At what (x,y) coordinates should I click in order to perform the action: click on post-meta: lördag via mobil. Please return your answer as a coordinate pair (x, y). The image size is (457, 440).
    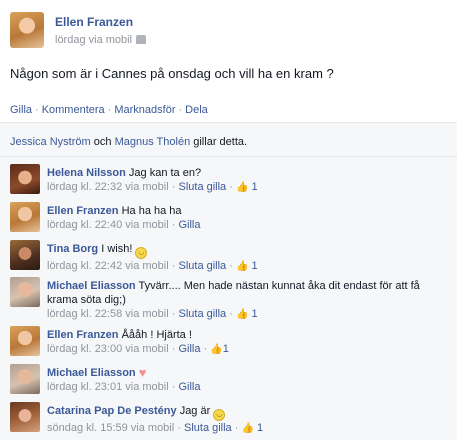
    Looking at the image, I should click on (101, 40).